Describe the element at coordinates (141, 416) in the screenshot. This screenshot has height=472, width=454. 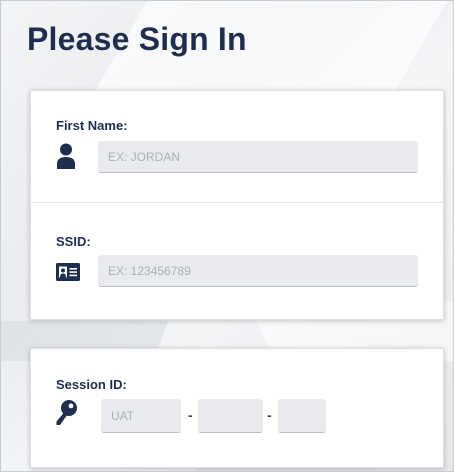
I see `session-id-part1` at that location.